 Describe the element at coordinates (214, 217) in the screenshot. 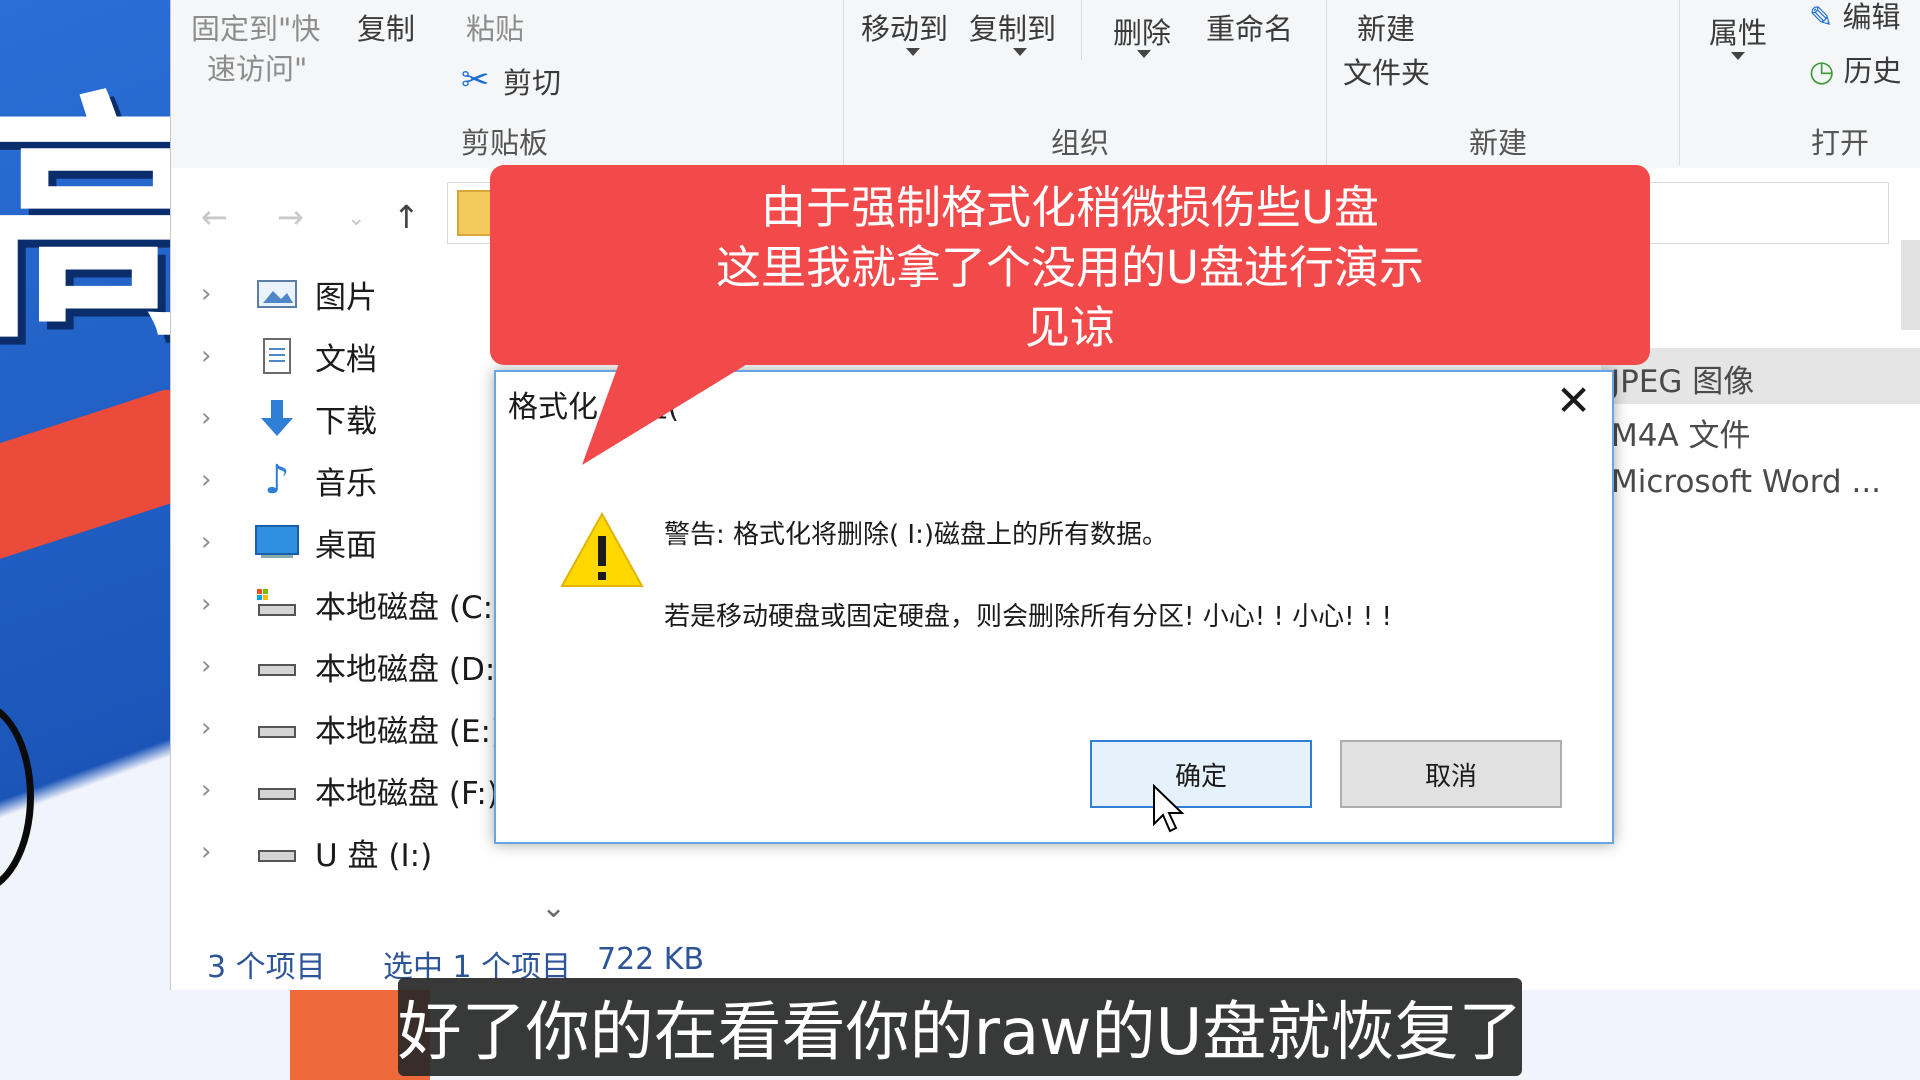

I see `back-arrow-icon: ←` at that location.